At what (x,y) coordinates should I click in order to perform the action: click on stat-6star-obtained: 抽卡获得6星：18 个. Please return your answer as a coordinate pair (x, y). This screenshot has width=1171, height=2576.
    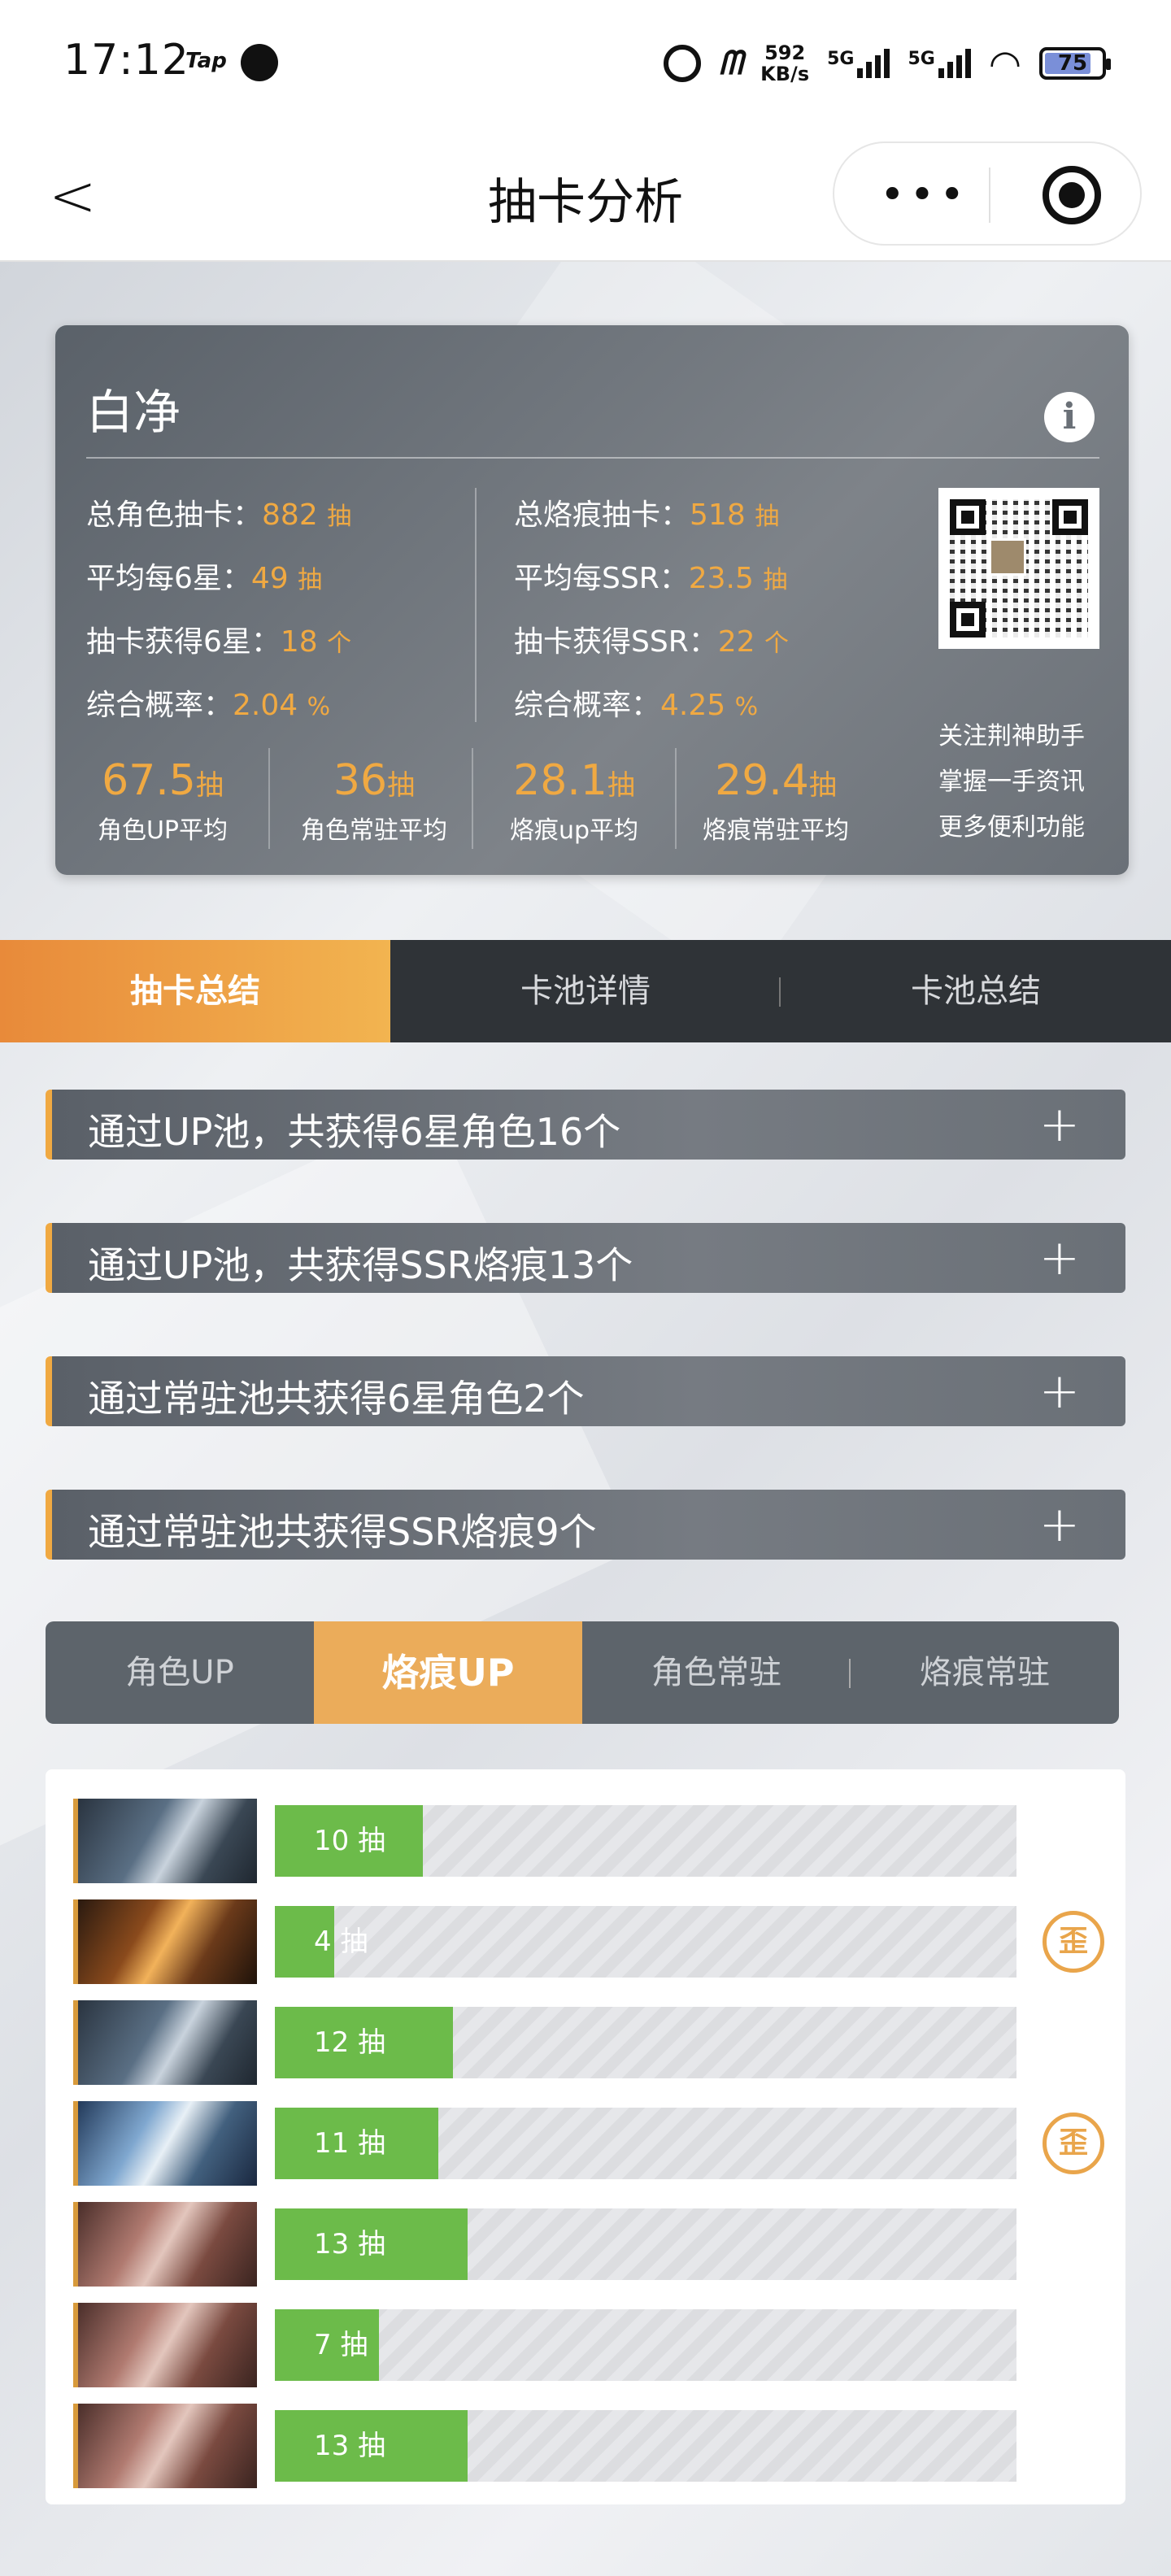
    Looking at the image, I should click on (219, 642).